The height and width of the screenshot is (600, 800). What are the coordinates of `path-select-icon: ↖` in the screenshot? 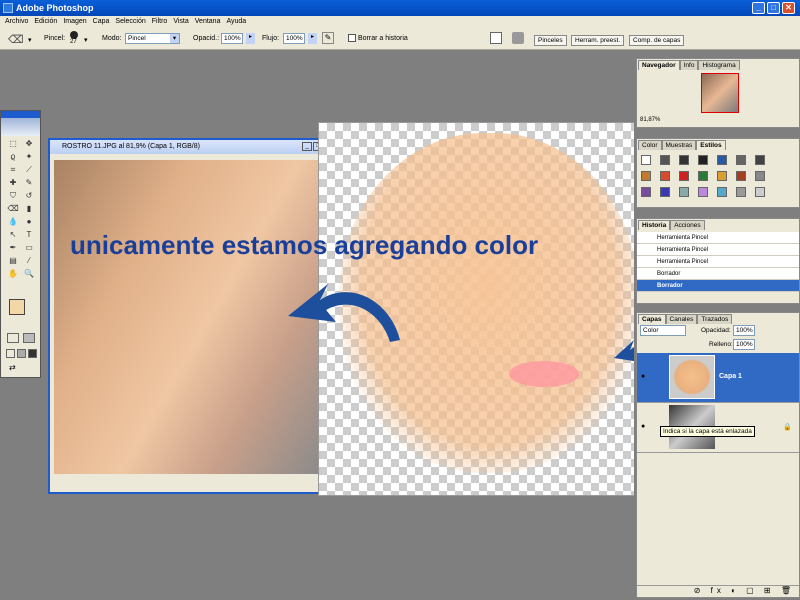 It's located at (13, 235).